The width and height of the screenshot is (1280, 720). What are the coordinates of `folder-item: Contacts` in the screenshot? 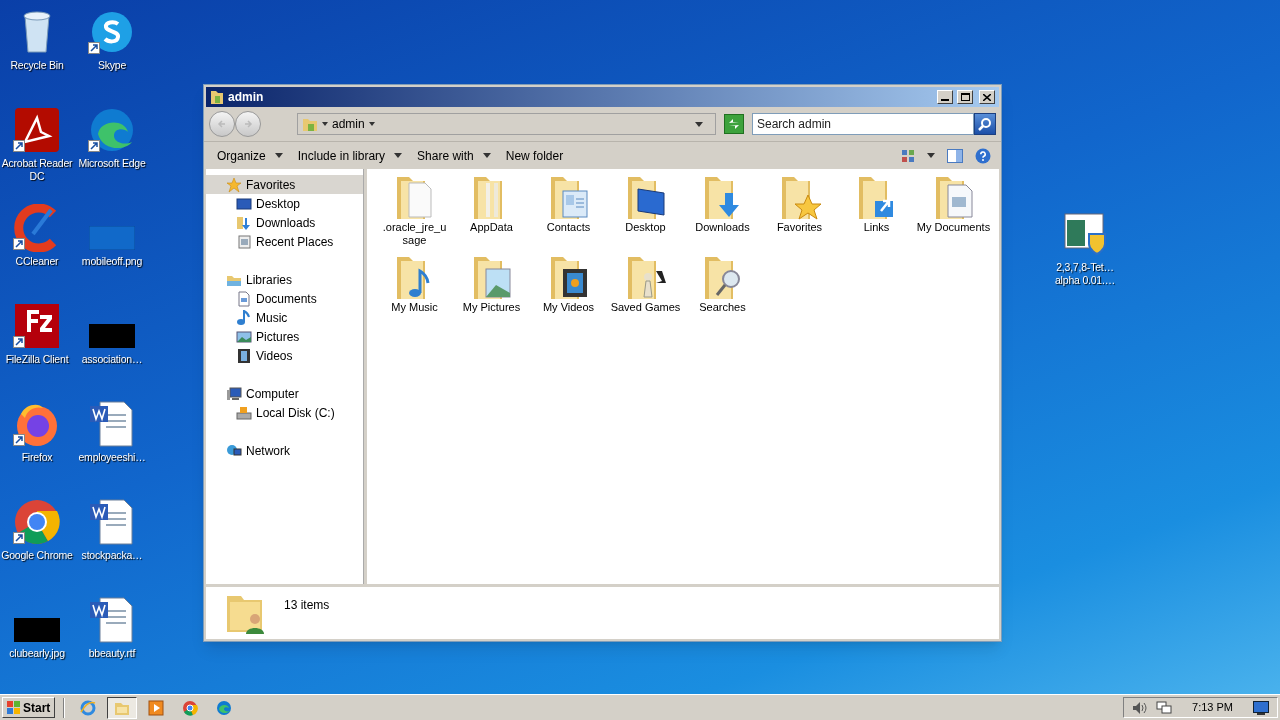 It's located at (568, 210).